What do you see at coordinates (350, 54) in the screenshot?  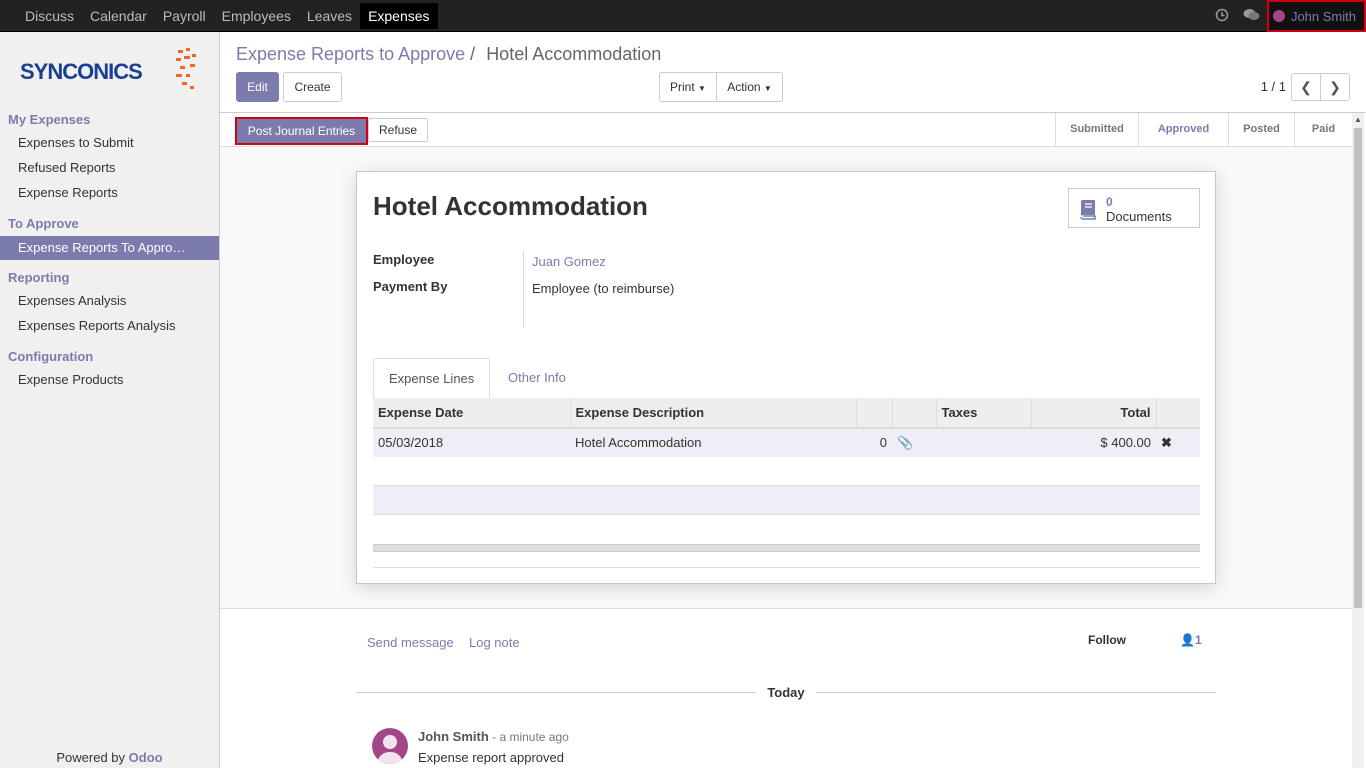 I see `breadcrumb-parent: Expense Reports to Approve` at bounding box center [350, 54].